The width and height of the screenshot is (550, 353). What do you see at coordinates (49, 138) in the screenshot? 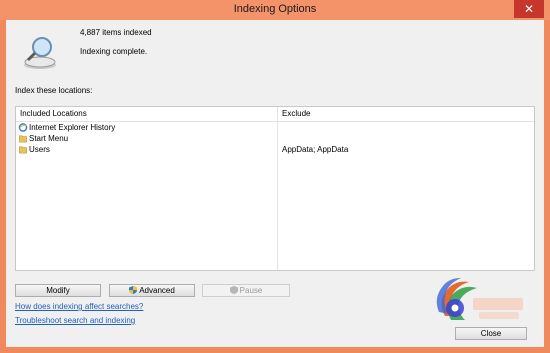
I see `location-name: Start Menu` at bounding box center [49, 138].